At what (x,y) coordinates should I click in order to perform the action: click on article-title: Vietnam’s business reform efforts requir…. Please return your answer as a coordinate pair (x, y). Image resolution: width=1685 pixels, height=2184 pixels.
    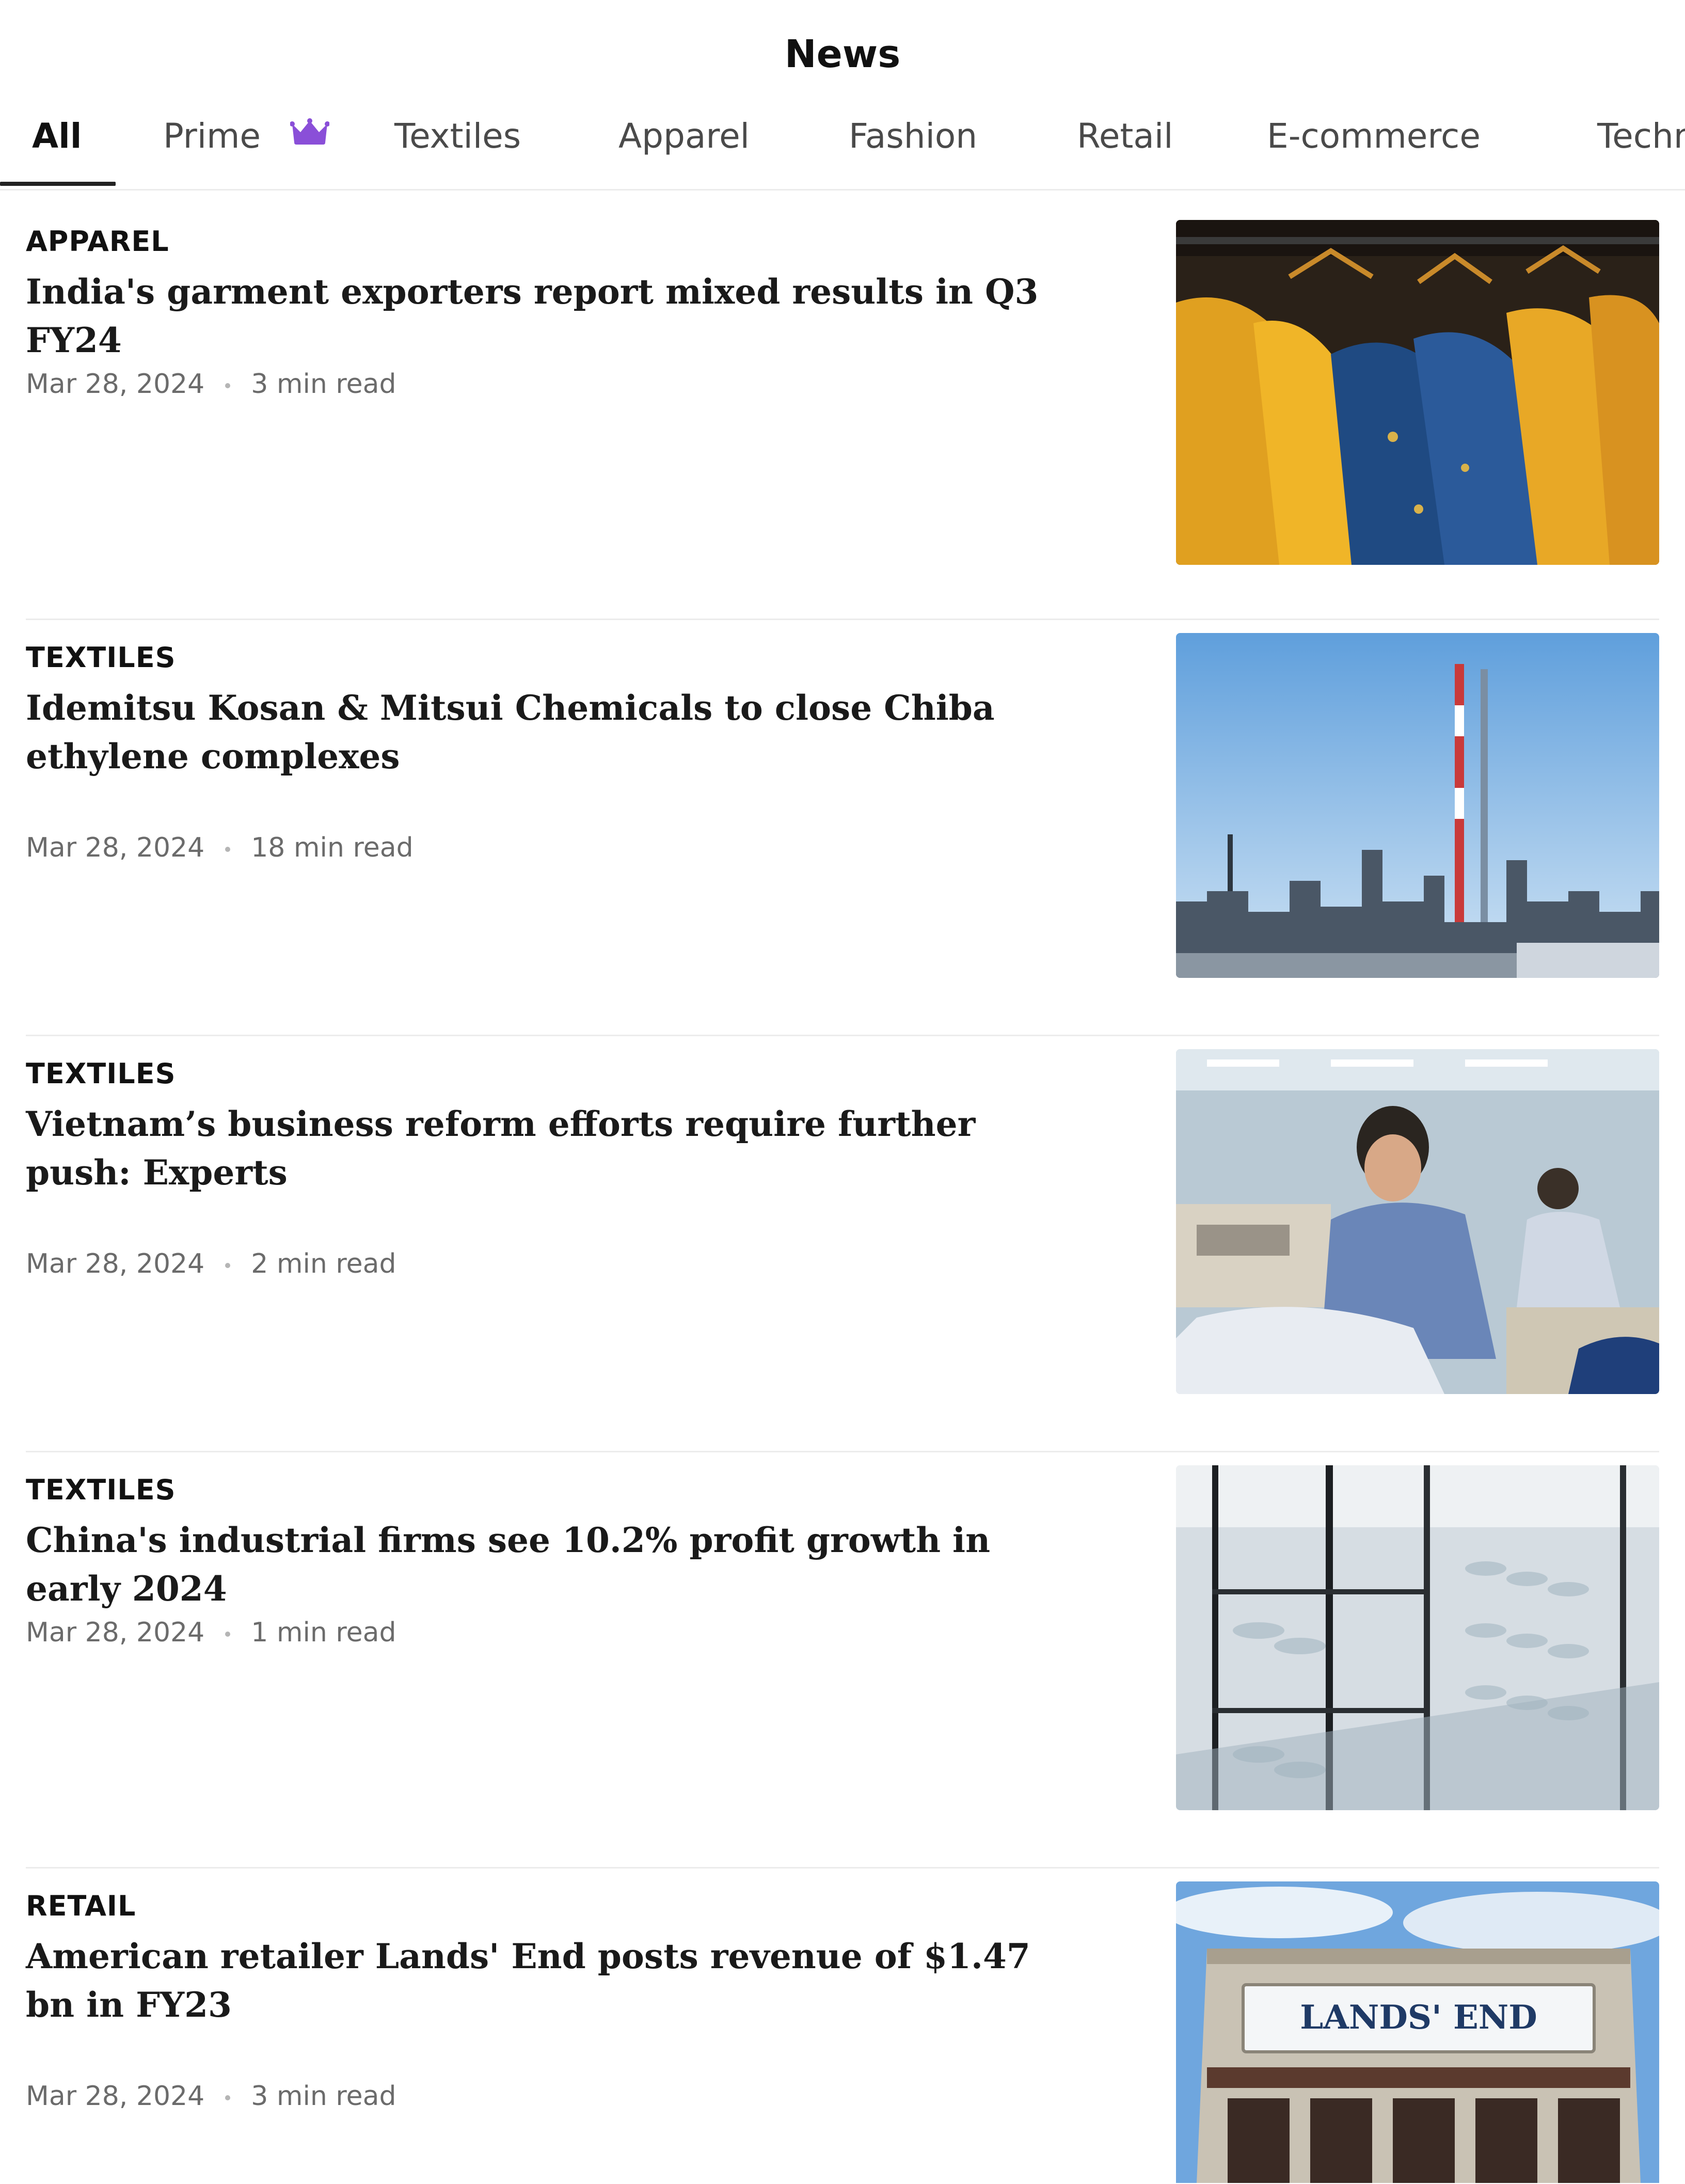
    Looking at the image, I should click on (539, 1148).